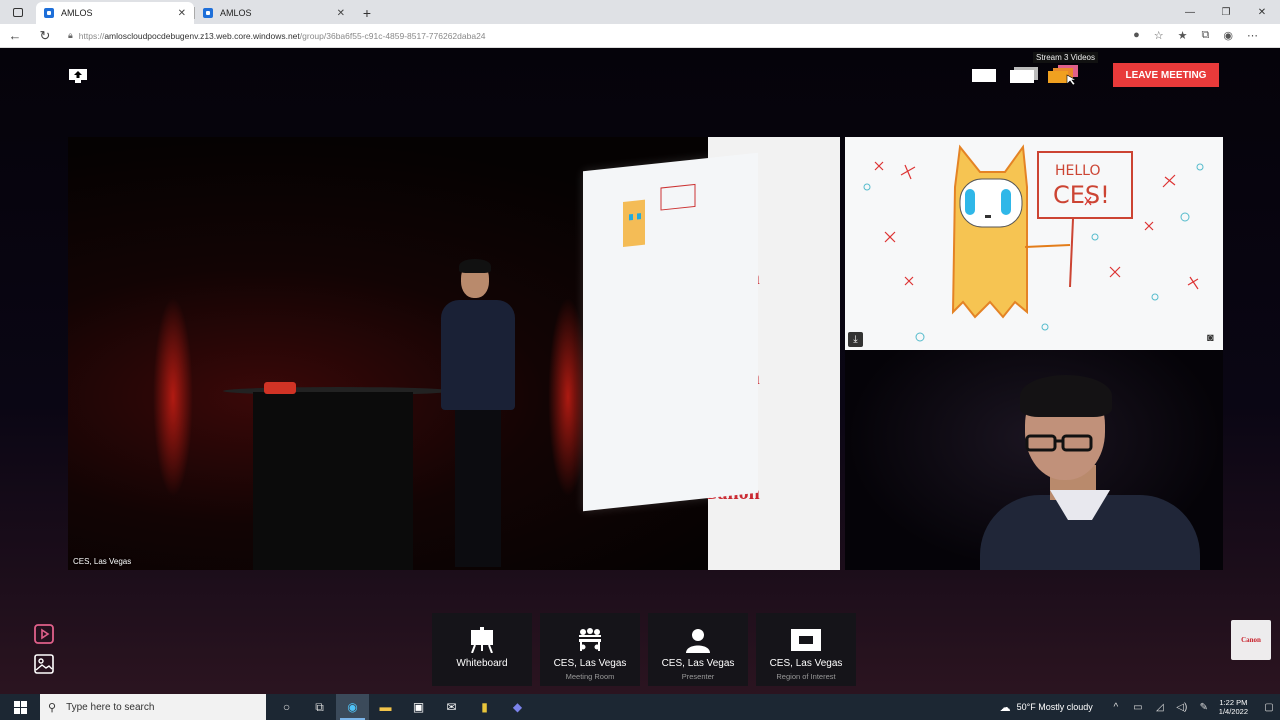 Image resolution: width=1280 pixels, height=720 pixels. Describe the element at coordinates (698, 676) in the screenshot. I see `source-sublabel: Presenter` at that location.